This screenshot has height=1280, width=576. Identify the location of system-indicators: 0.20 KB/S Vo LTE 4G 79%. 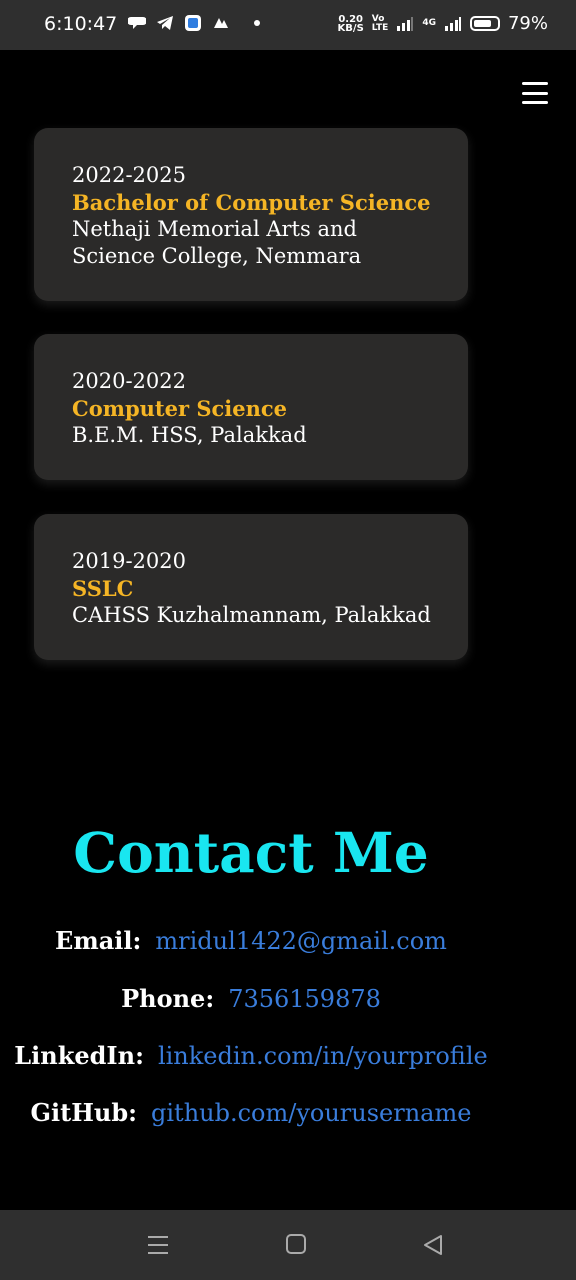
(443, 23).